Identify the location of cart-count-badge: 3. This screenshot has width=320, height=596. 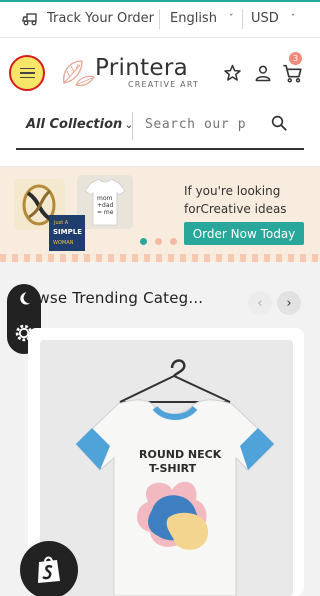
(295, 58).